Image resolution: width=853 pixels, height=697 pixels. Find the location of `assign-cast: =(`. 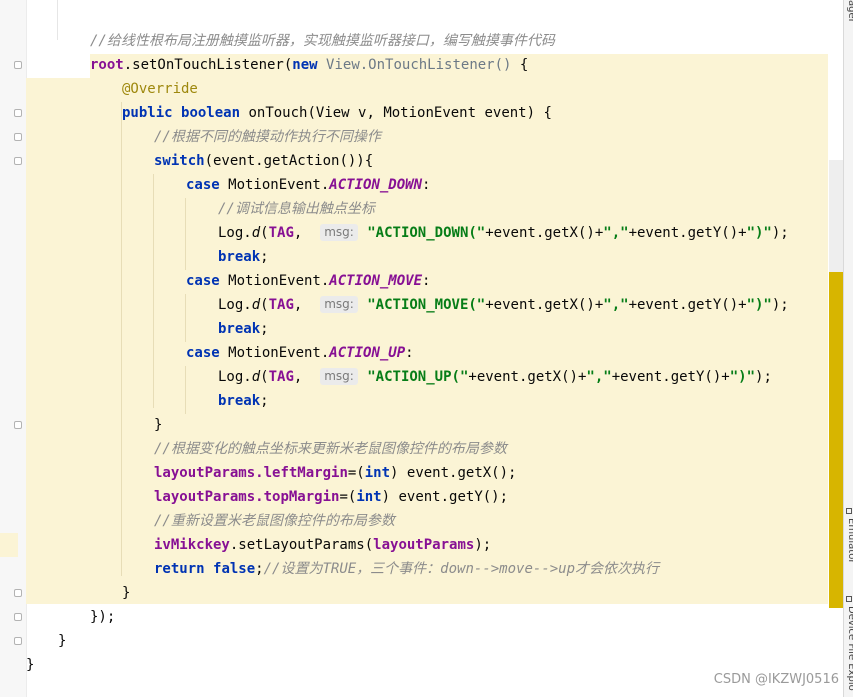

assign-cast: =( is located at coordinates (348, 497).